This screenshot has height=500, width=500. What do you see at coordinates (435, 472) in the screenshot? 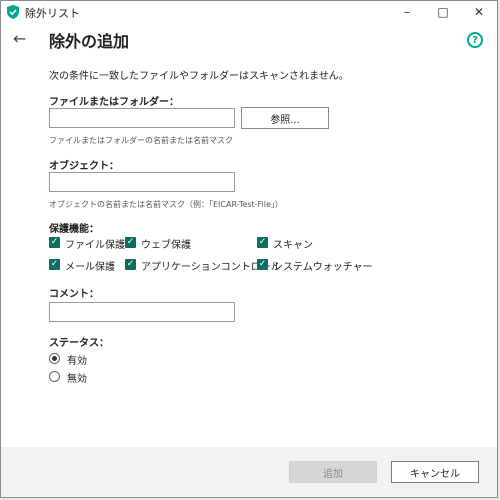
I see `cancel-button: キャンセル` at bounding box center [435, 472].